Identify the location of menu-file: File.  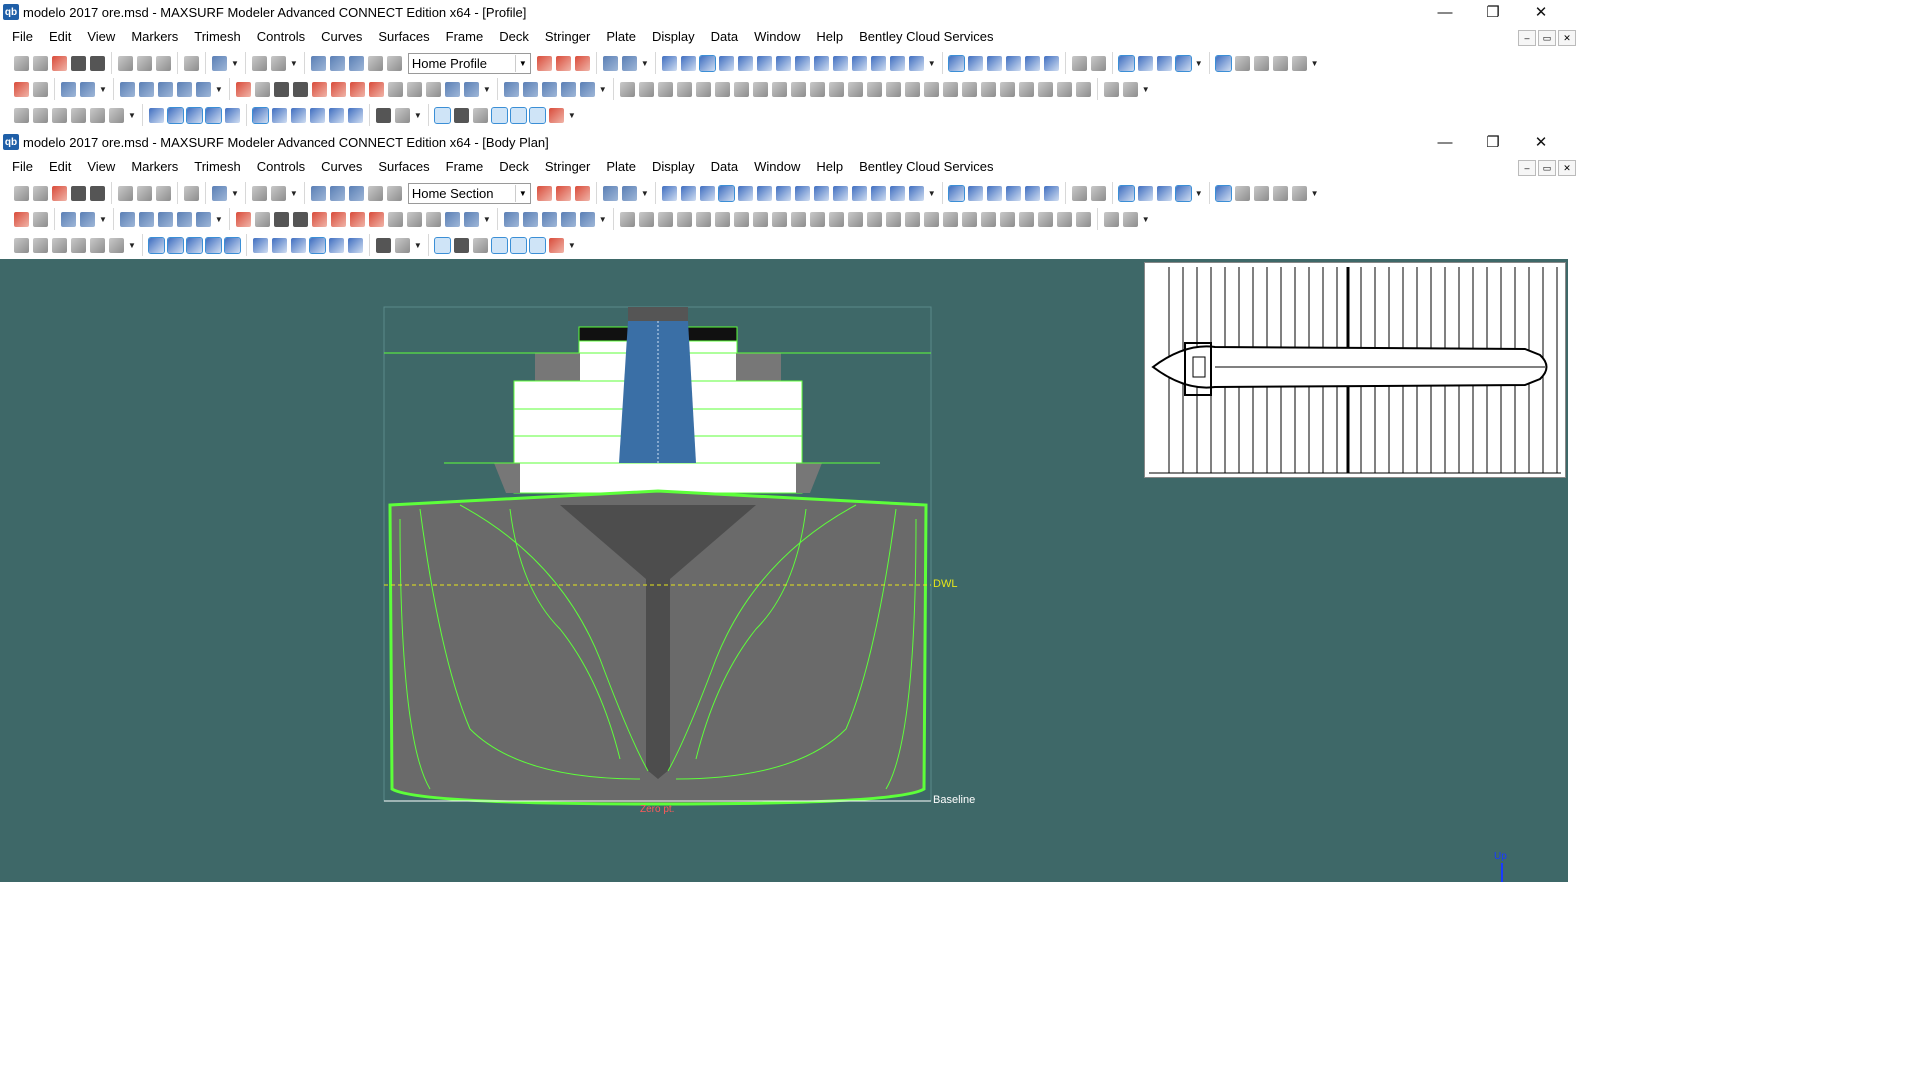
(22, 167).